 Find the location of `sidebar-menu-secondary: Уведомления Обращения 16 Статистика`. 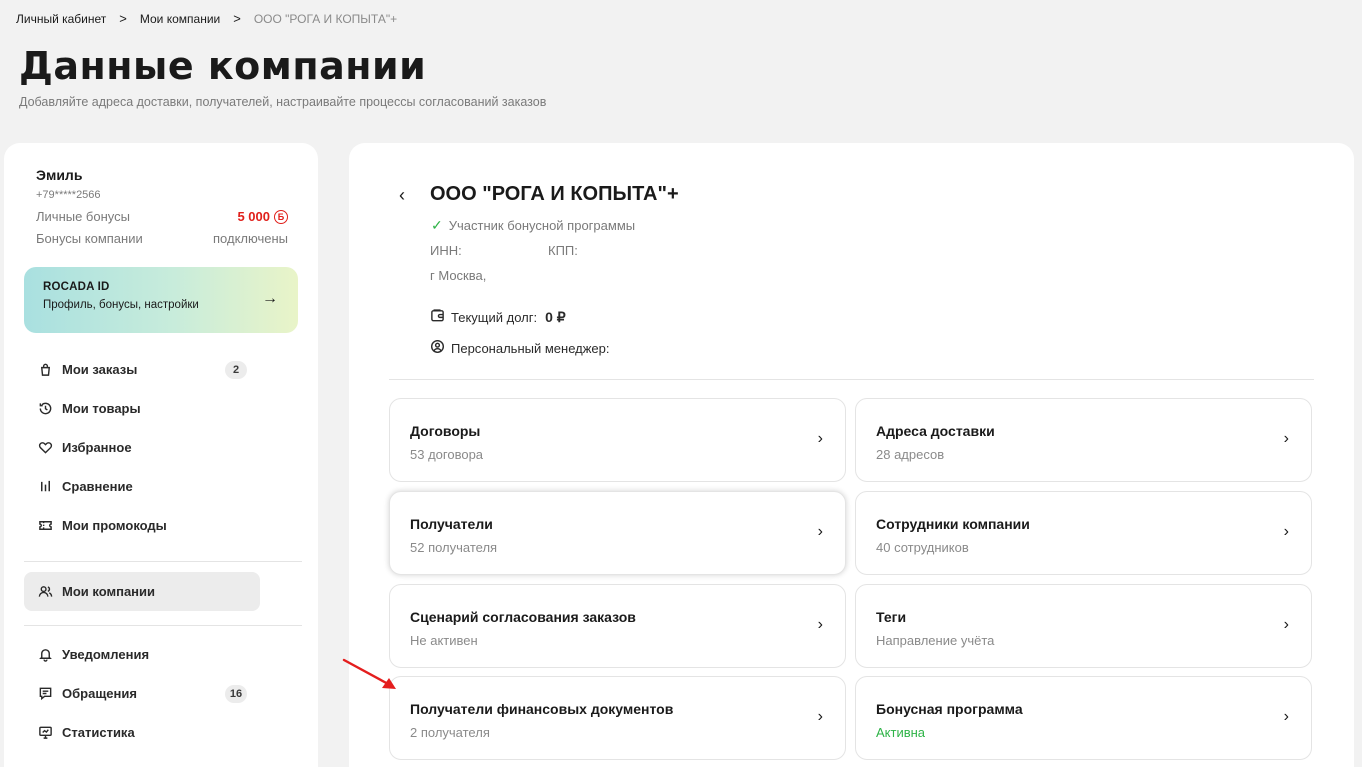

sidebar-menu-secondary: Уведомления Обращения 16 Статистика is located at coordinates (163, 693).